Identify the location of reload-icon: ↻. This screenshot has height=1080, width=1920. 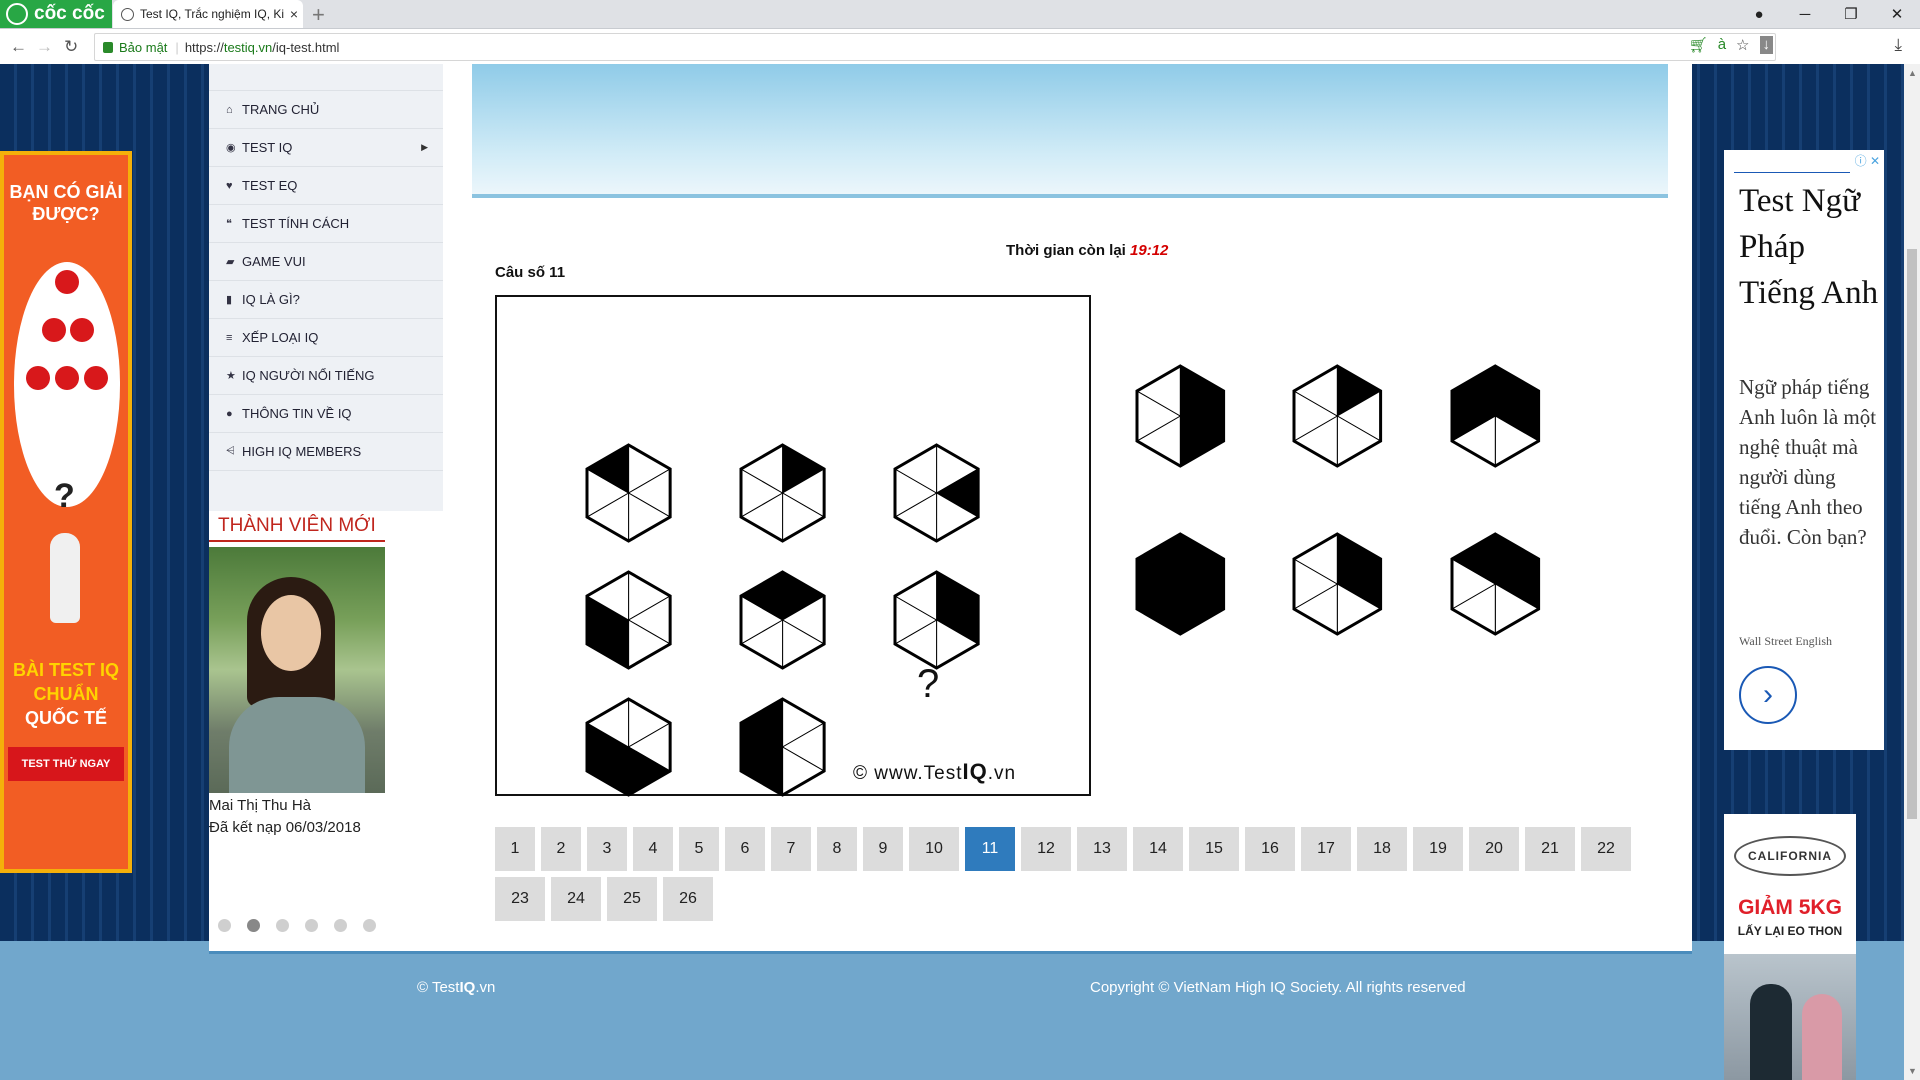
(71, 46).